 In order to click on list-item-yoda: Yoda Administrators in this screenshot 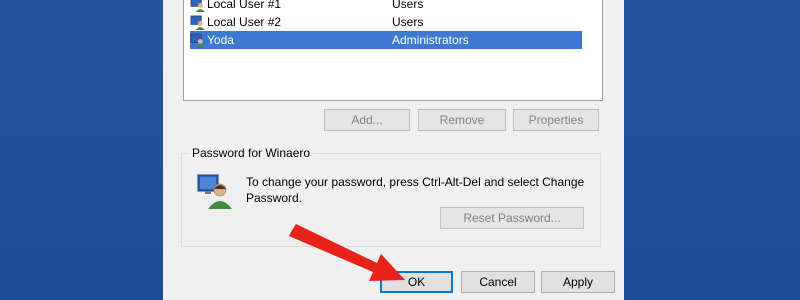, I will do `click(386, 40)`.